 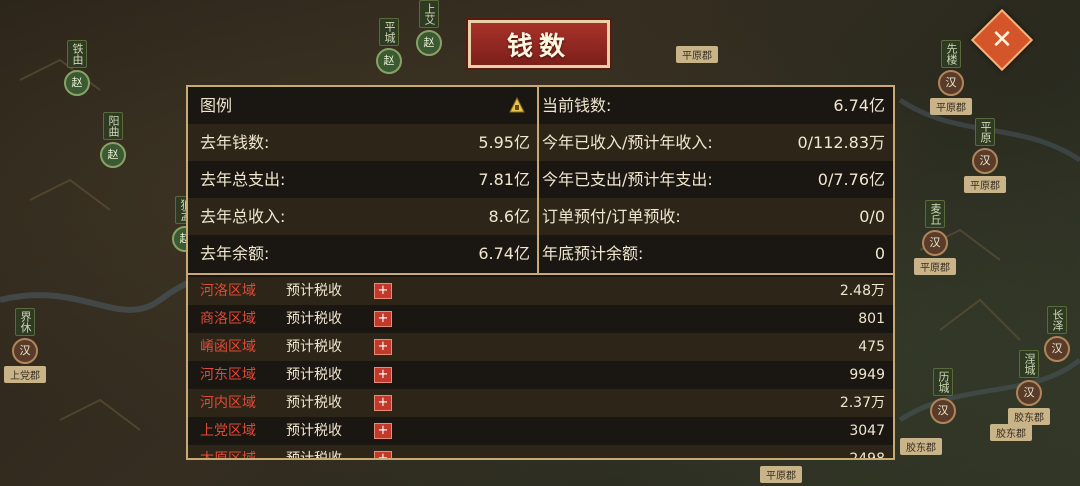 What do you see at coordinates (504, 179) in the screenshot?
I see `last-year-expense-value: 7.81亿` at bounding box center [504, 179].